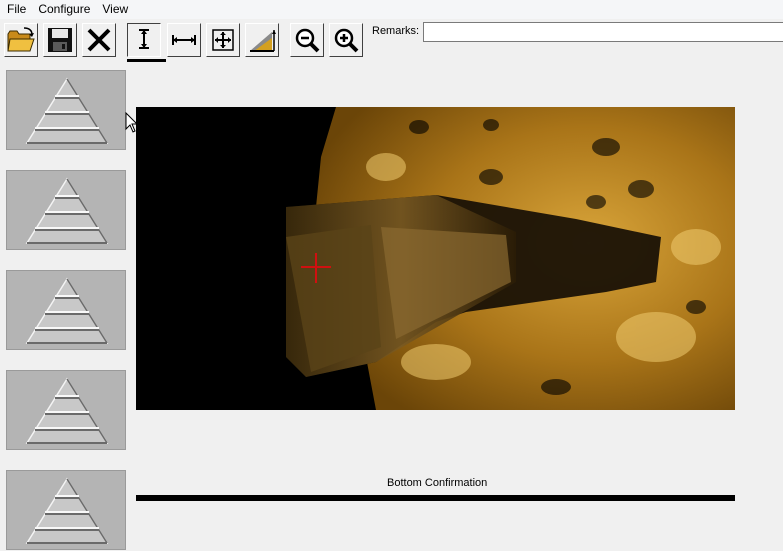 The width and height of the screenshot is (783, 551). I want to click on zoom-in-icon, so click(346, 40).